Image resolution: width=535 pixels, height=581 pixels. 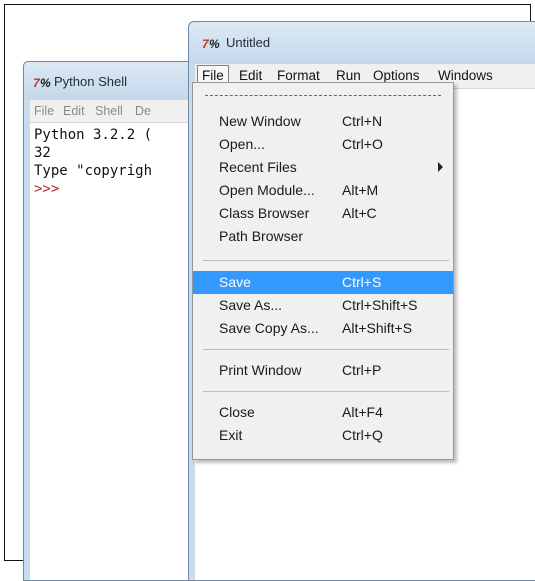 What do you see at coordinates (362, 282) in the screenshot?
I see `menu-item-shortcut: Ctrl+S` at bounding box center [362, 282].